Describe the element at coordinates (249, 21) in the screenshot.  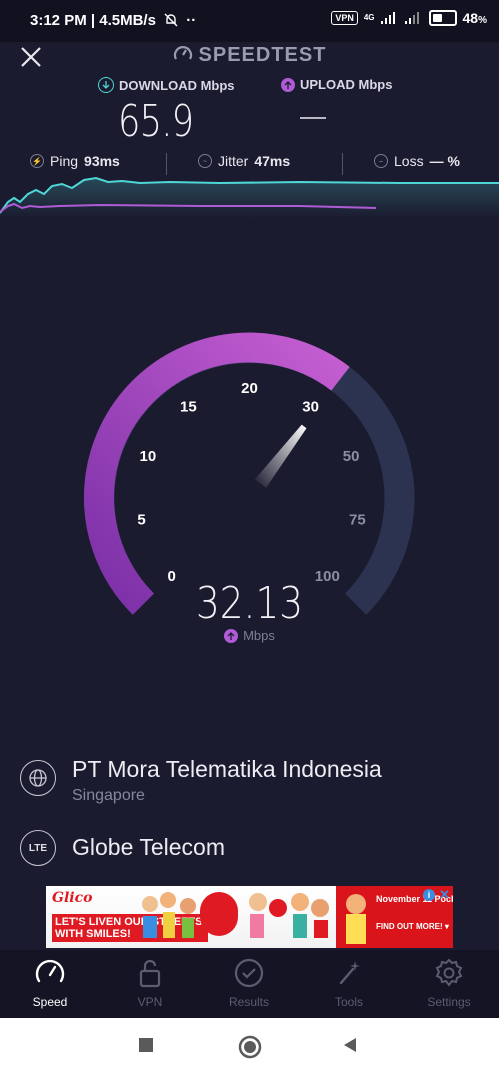
I see `status-bar: 3:12 PM | 4.5MB/s ·· VPN 4G 48%` at that location.